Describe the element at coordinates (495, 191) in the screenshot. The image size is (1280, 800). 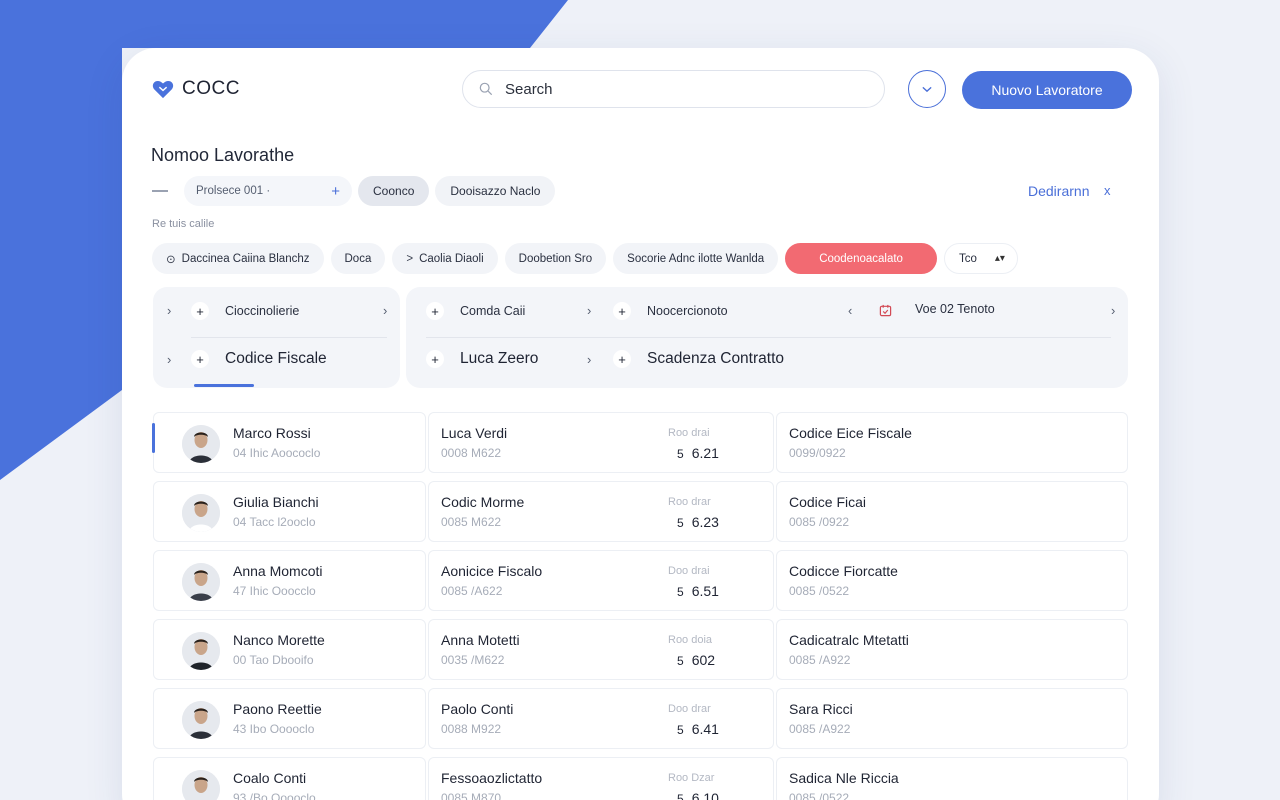
I see `filter-pill-1: Dooisazzo Naclo` at that location.